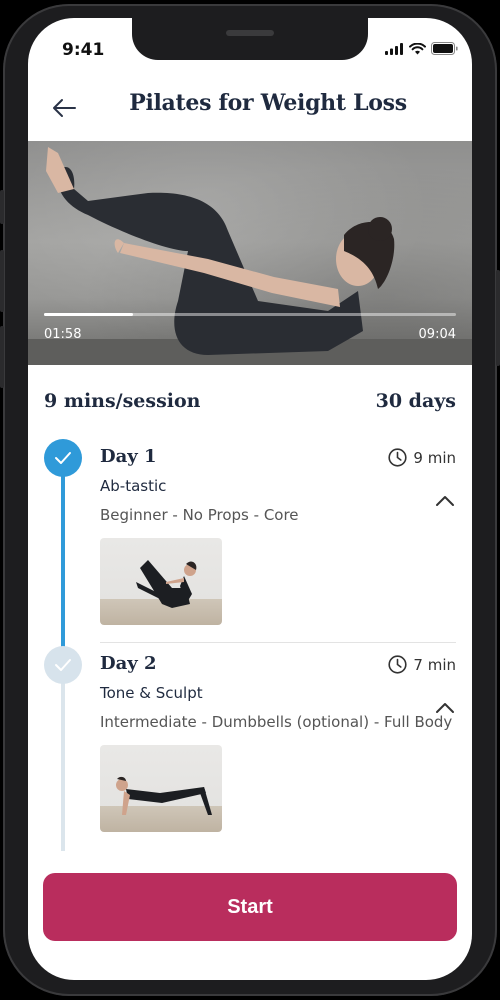  What do you see at coordinates (2, 281) in the screenshot?
I see `volume-up-button` at bounding box center [2, 281].